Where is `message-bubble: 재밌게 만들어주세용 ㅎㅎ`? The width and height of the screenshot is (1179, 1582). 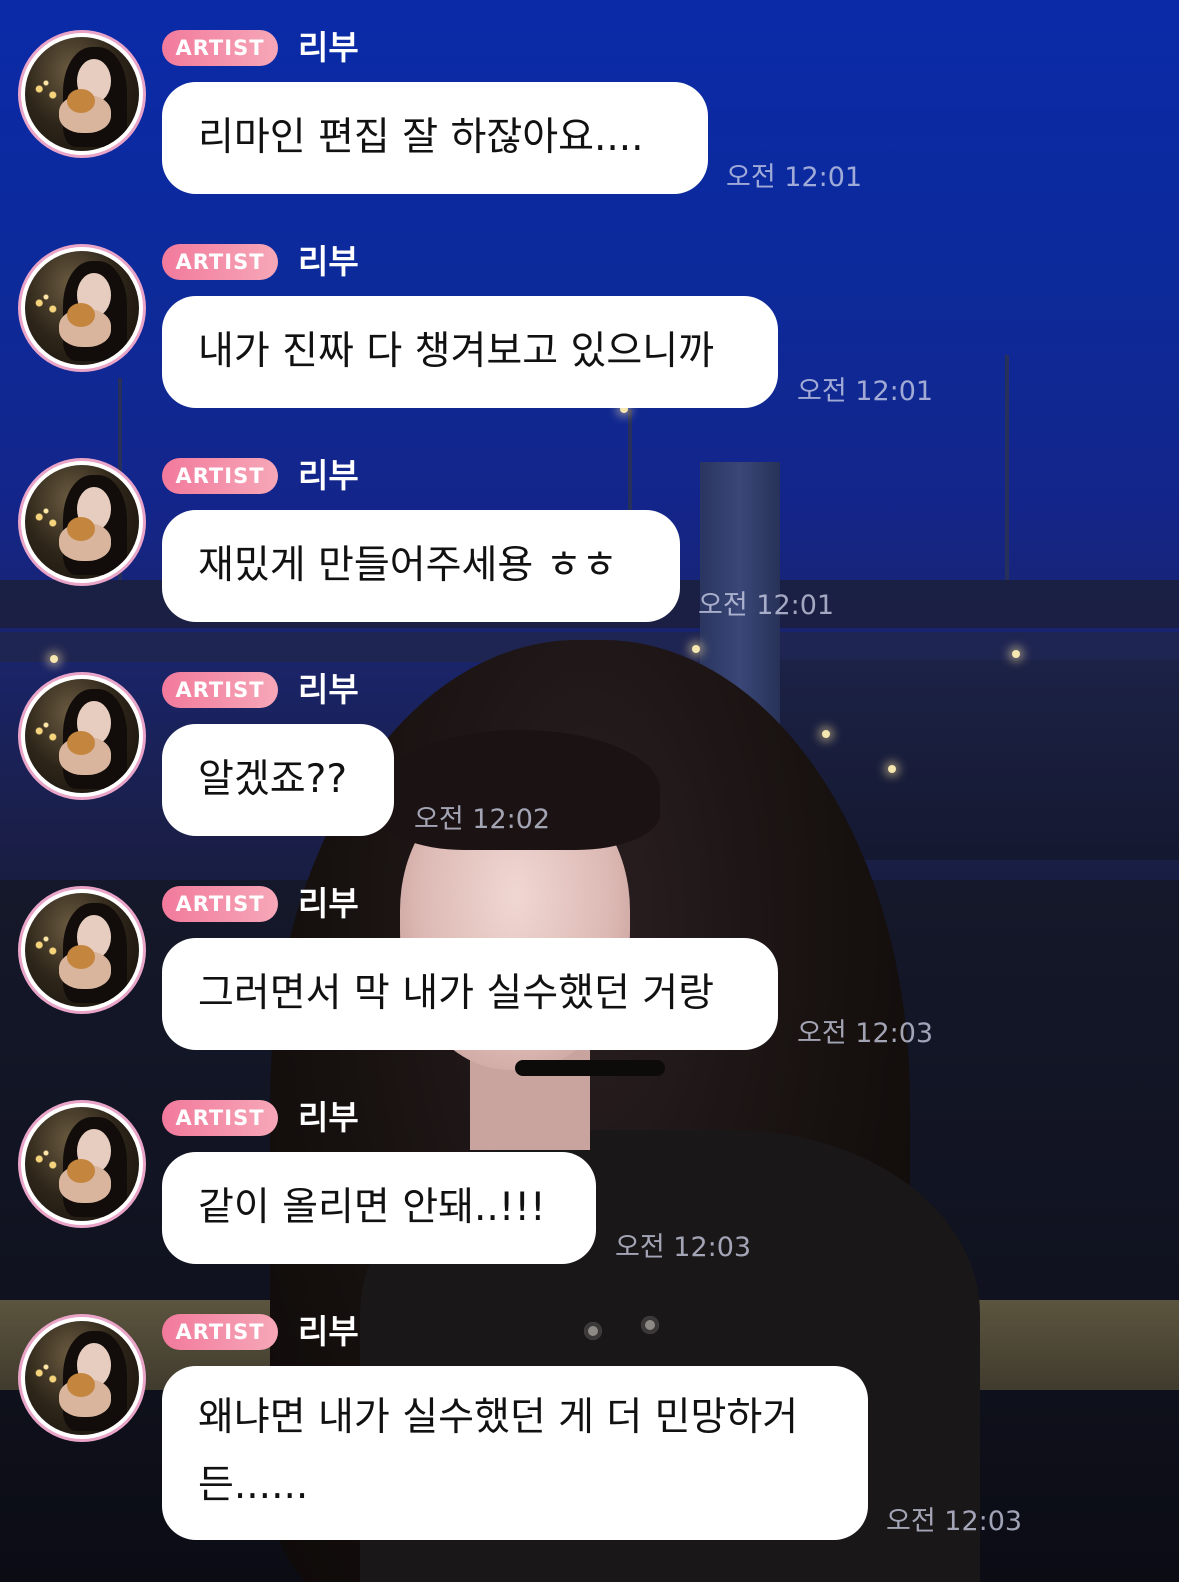 message-bubble: 재밌게 만들어주세용 ㅎㅎ is located at coordinates (421, 566).